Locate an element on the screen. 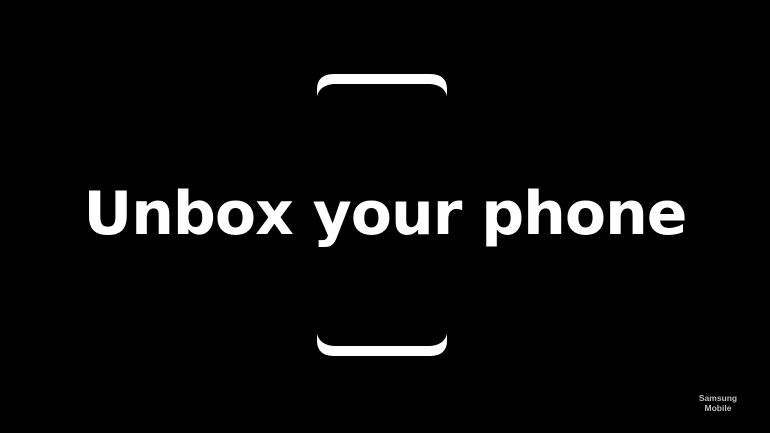 The image size is (770, 433). headline: Unbox your phone is located at coordinates (385, 214).